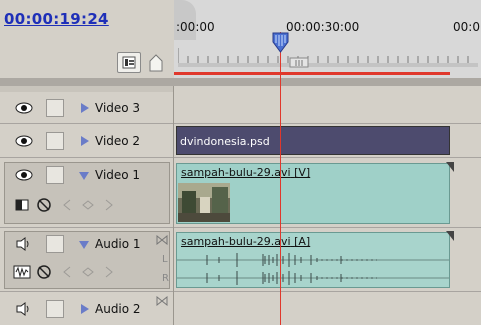  Describe the element at coordinates (87, 260) in the screenshot. I see `track-header-audio1: Audio 1 L R` at that location.